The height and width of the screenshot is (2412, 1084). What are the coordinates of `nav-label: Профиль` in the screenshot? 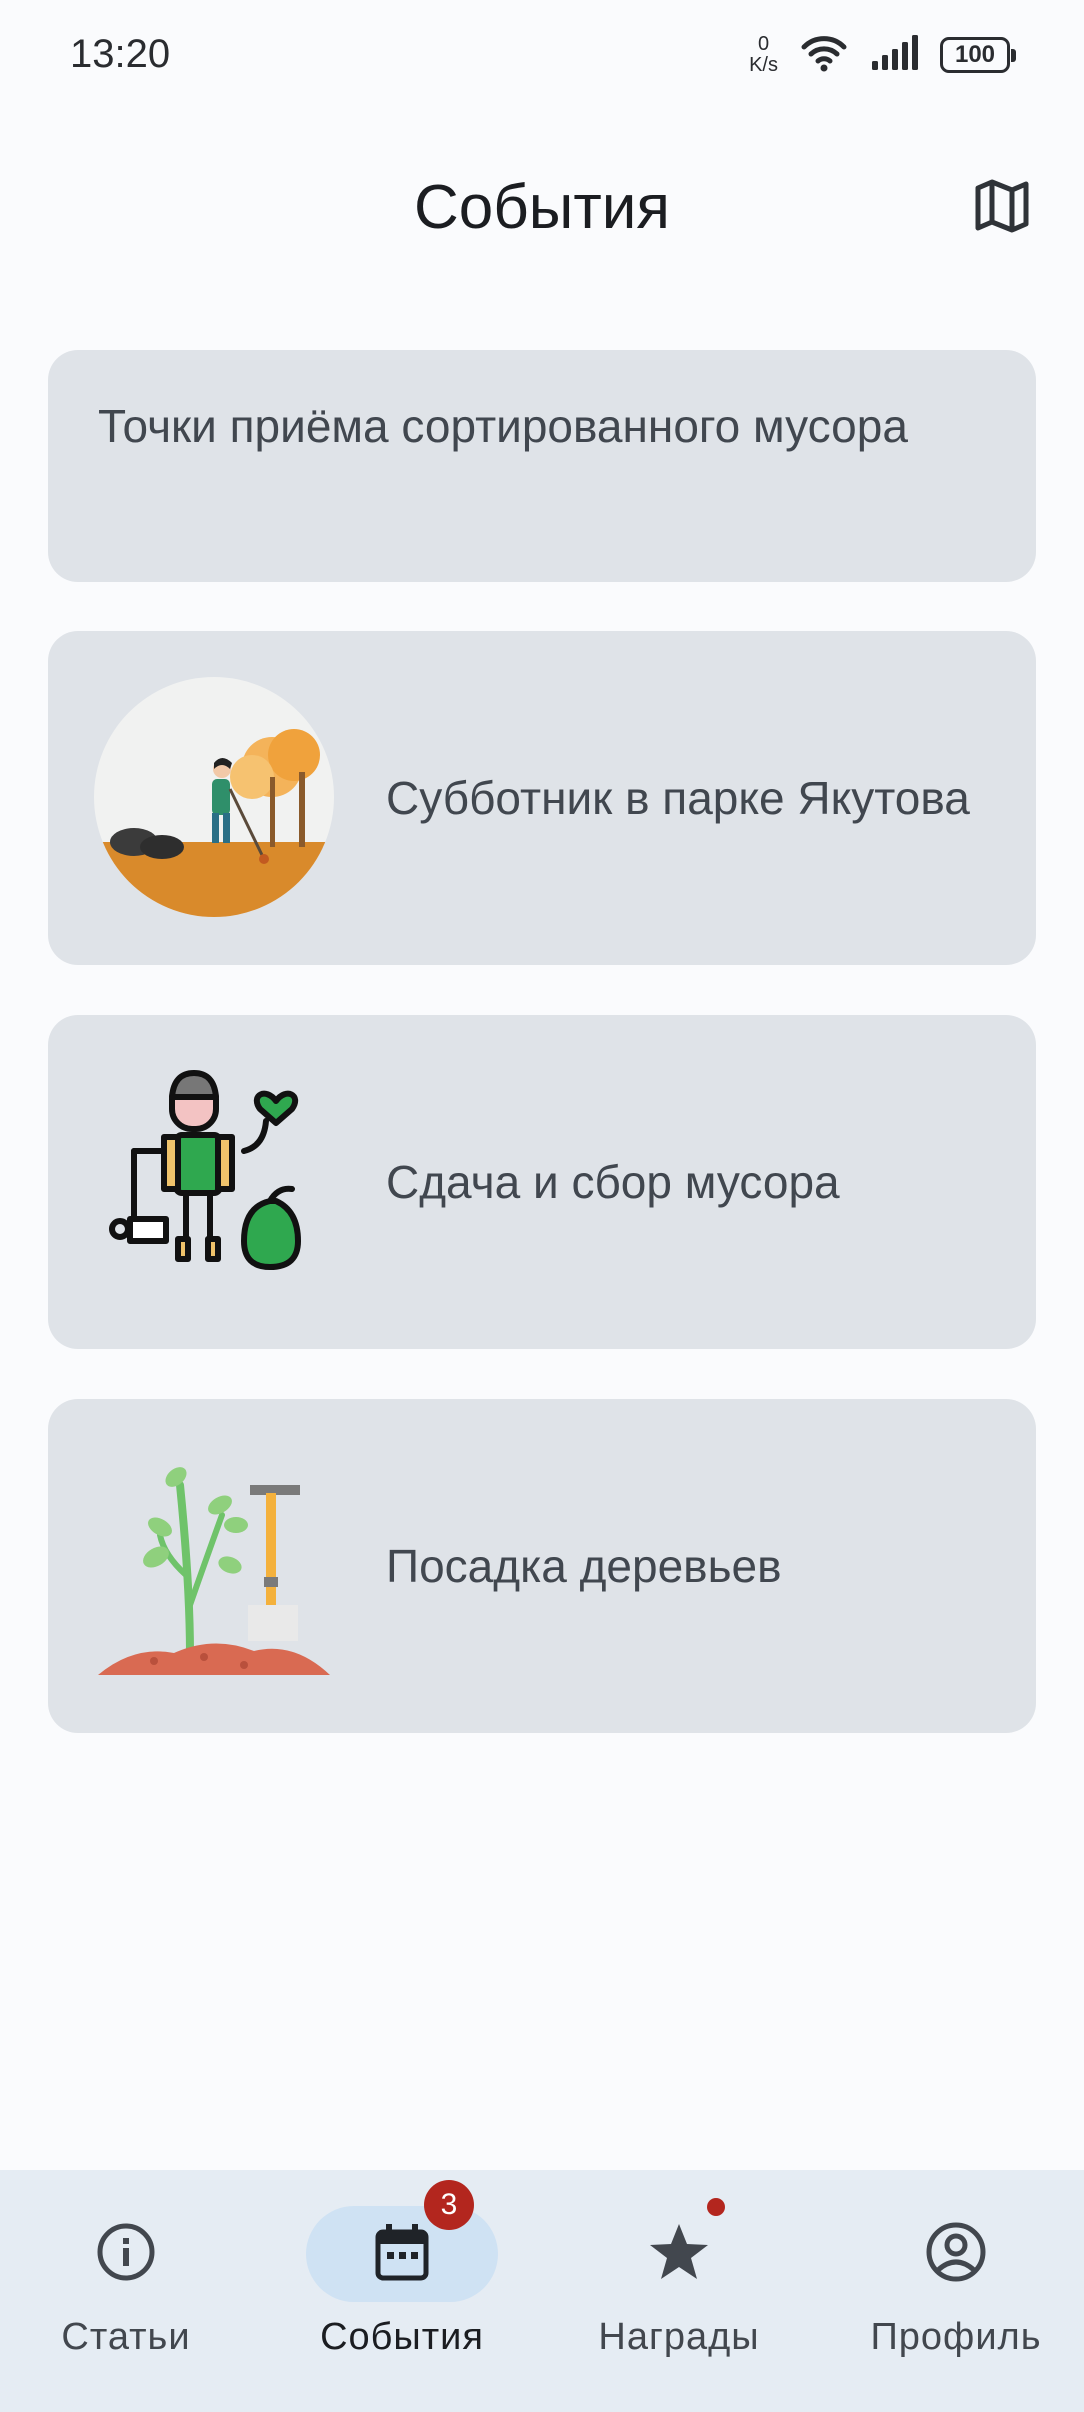 It's located at (956, 2337).